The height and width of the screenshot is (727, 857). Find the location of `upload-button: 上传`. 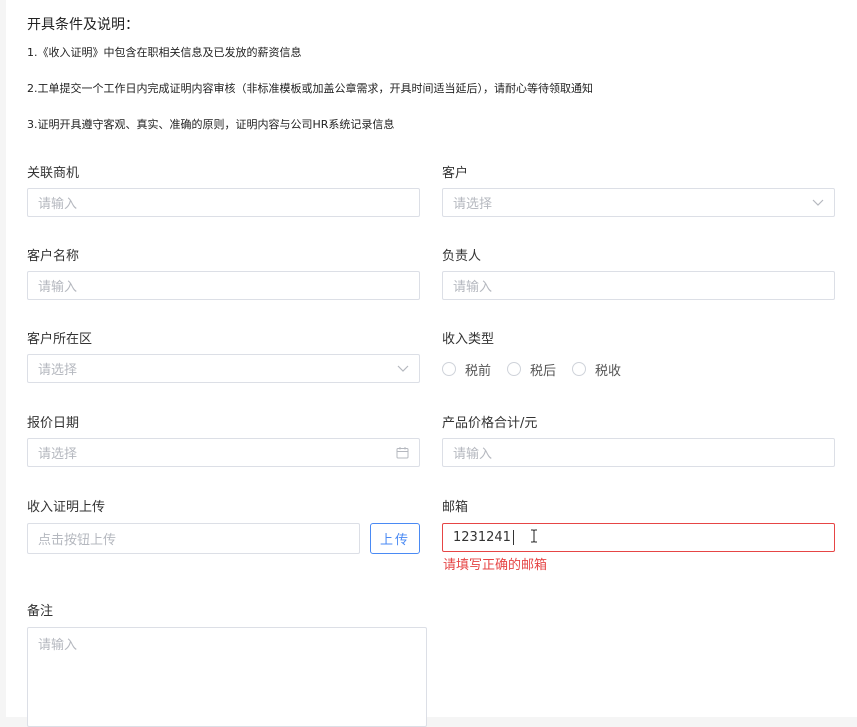

upload-button: 上传 is located at coordinates (395, 538).